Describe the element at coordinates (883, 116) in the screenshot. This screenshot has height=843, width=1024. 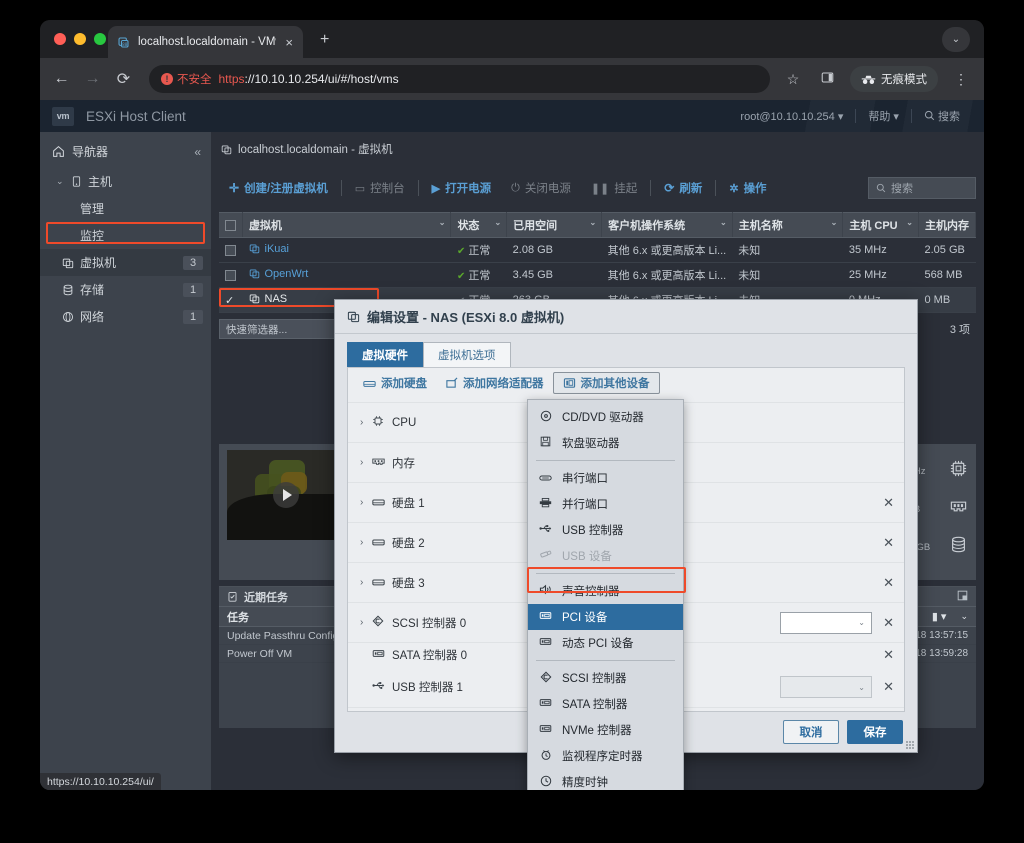
I see `help-menu: 帮助 ▾` at that location.